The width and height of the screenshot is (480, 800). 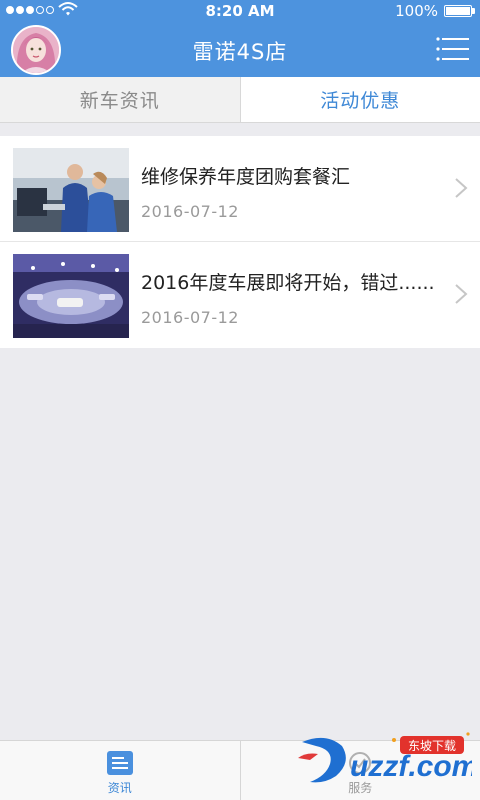 I want to click on battery-percent: 100%, so click(x=416, y=11).